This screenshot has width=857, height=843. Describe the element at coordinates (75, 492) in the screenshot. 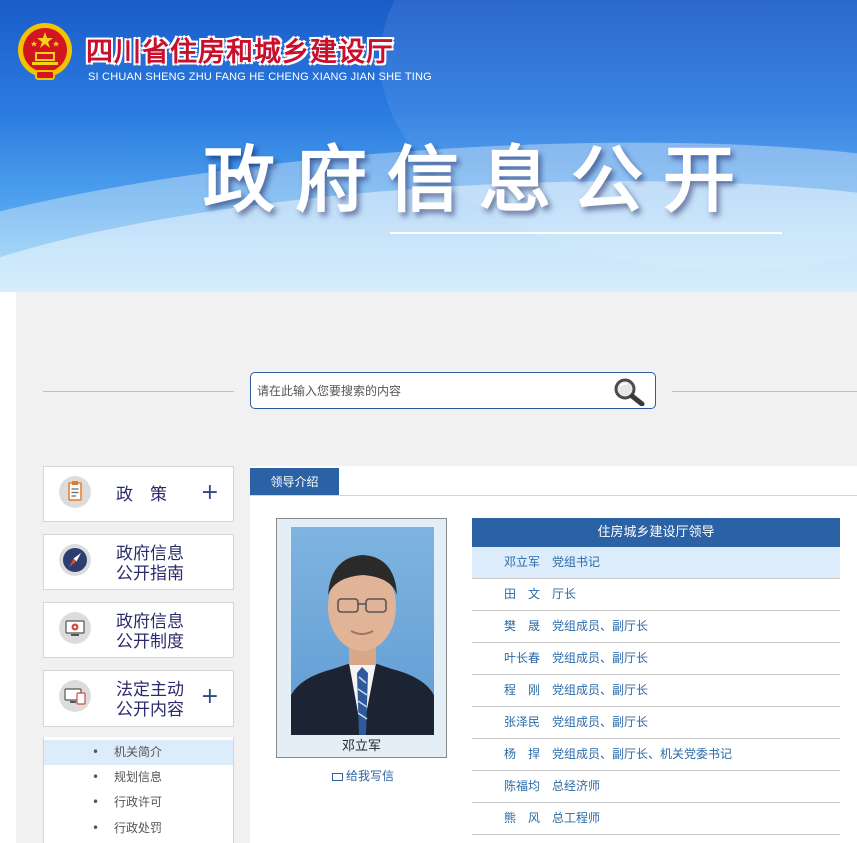

I see `clipboard-icon` at that location.